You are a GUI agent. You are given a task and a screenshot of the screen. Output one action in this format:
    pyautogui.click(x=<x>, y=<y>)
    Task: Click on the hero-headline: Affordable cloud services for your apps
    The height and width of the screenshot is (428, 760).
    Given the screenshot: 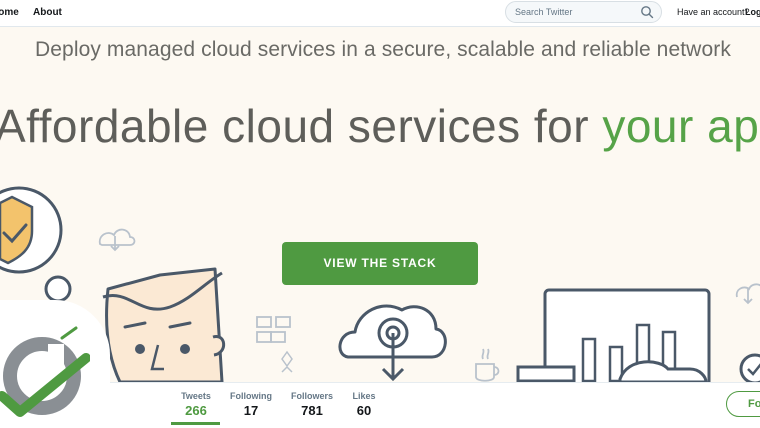 What is the action you would take?
    pyautogui.click(x=380, y=126)
    